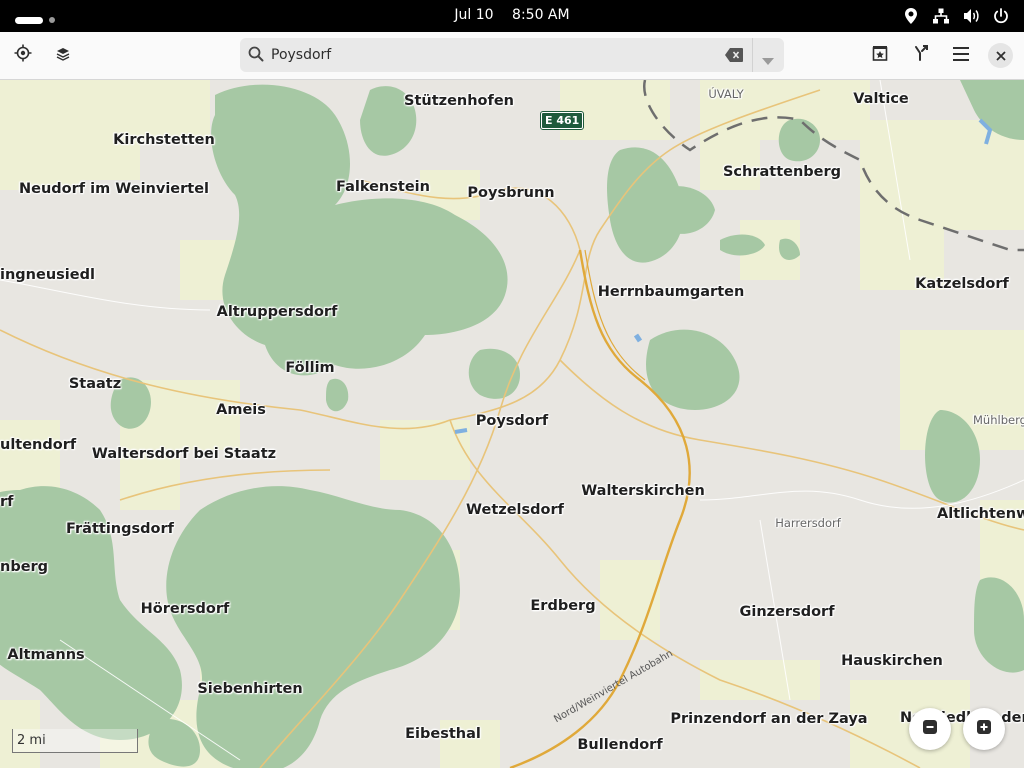  I want to click on favorites-icon, so click(880, 55).